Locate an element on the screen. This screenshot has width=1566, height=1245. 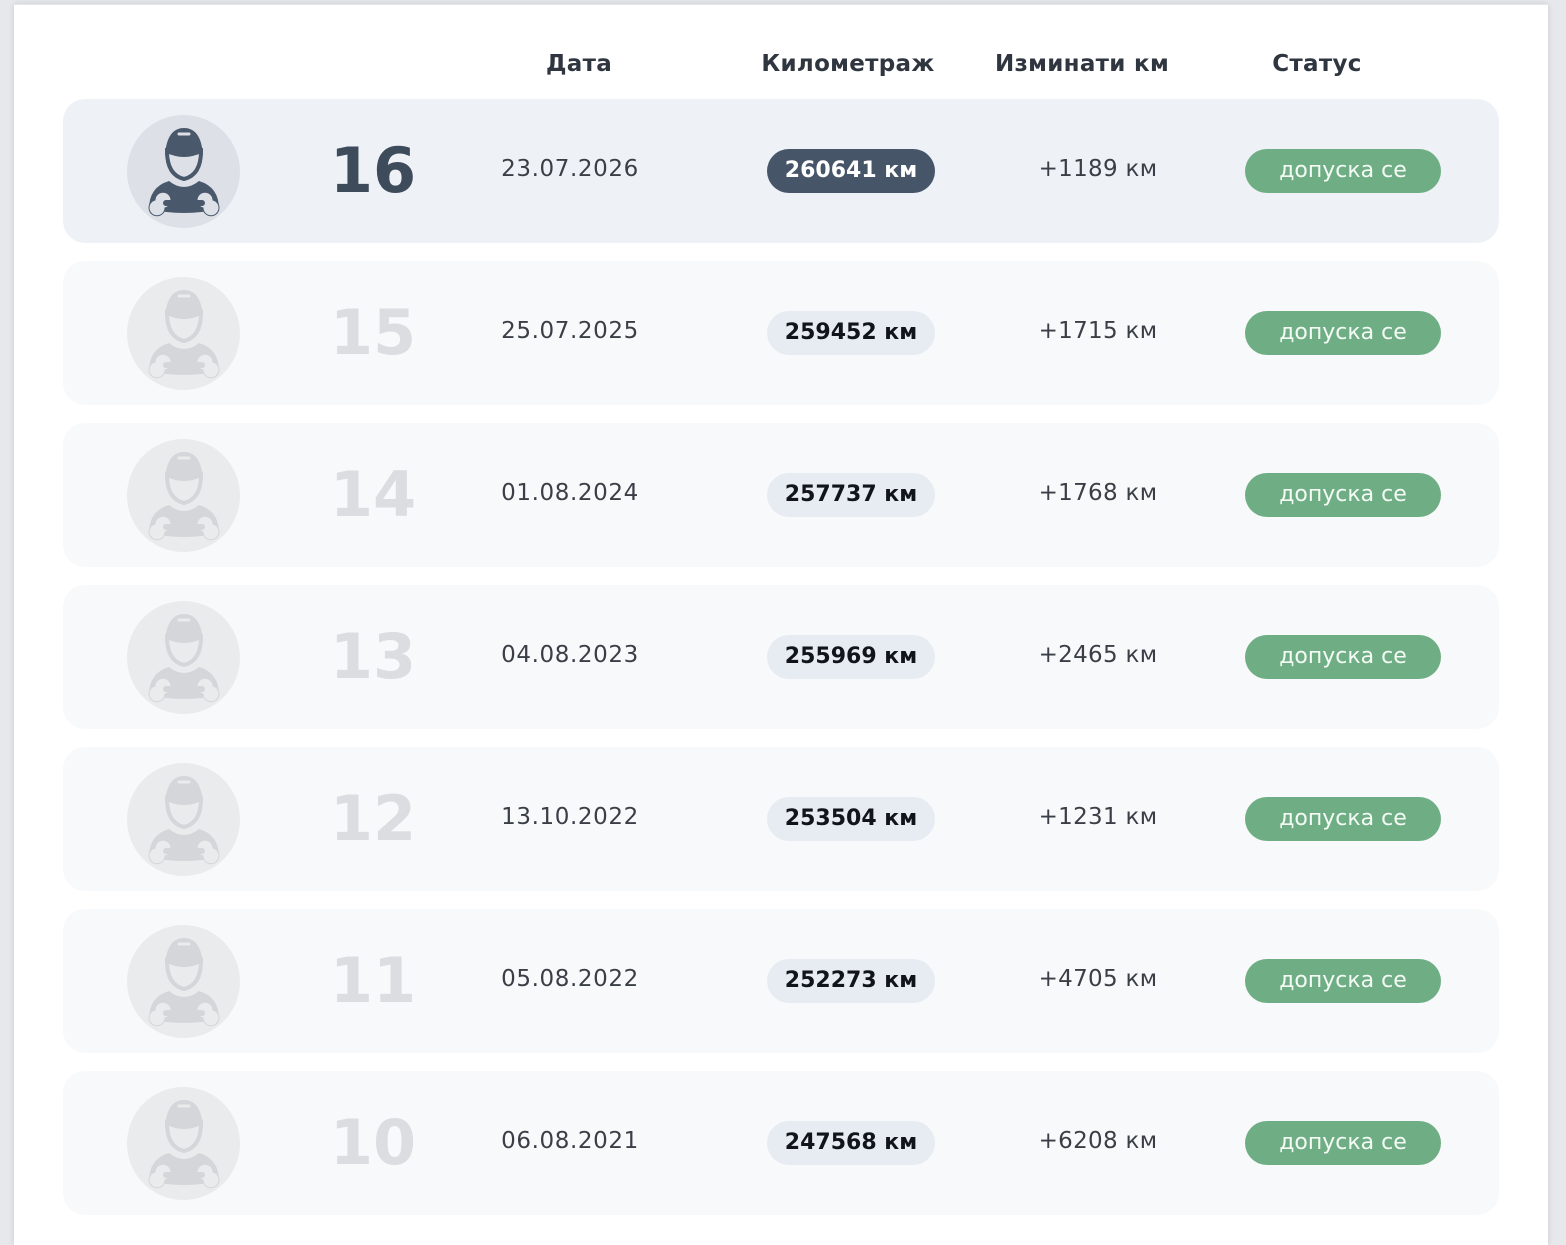
inspection-date: 05.08.2022 is located at coordinates (570, 979).